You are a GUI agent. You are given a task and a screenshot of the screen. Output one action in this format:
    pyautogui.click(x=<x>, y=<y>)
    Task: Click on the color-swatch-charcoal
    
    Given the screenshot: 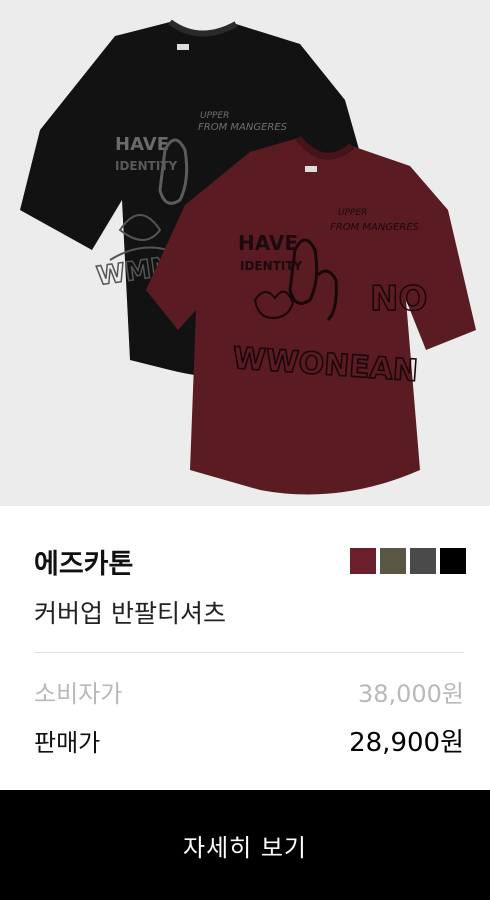 What is the action you would take?
    pyautogui.click(x=423, y=561)
    